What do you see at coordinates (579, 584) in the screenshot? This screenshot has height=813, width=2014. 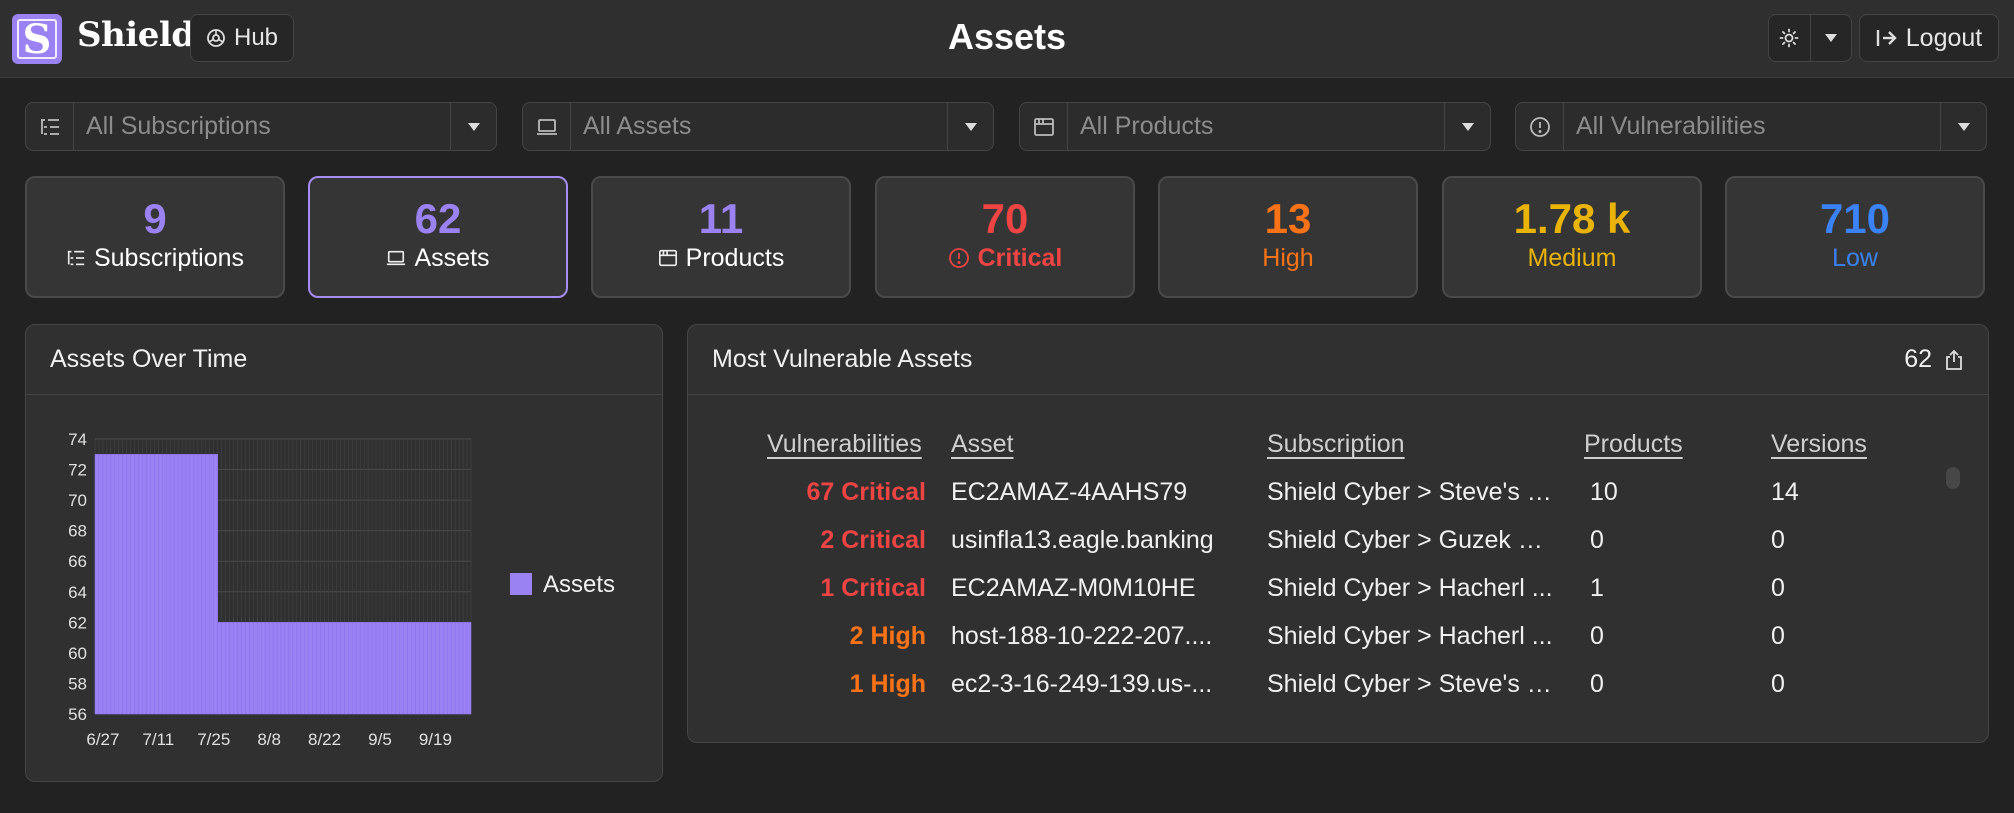 I see `legend-label: Assets` at bounding box center [579, 584].